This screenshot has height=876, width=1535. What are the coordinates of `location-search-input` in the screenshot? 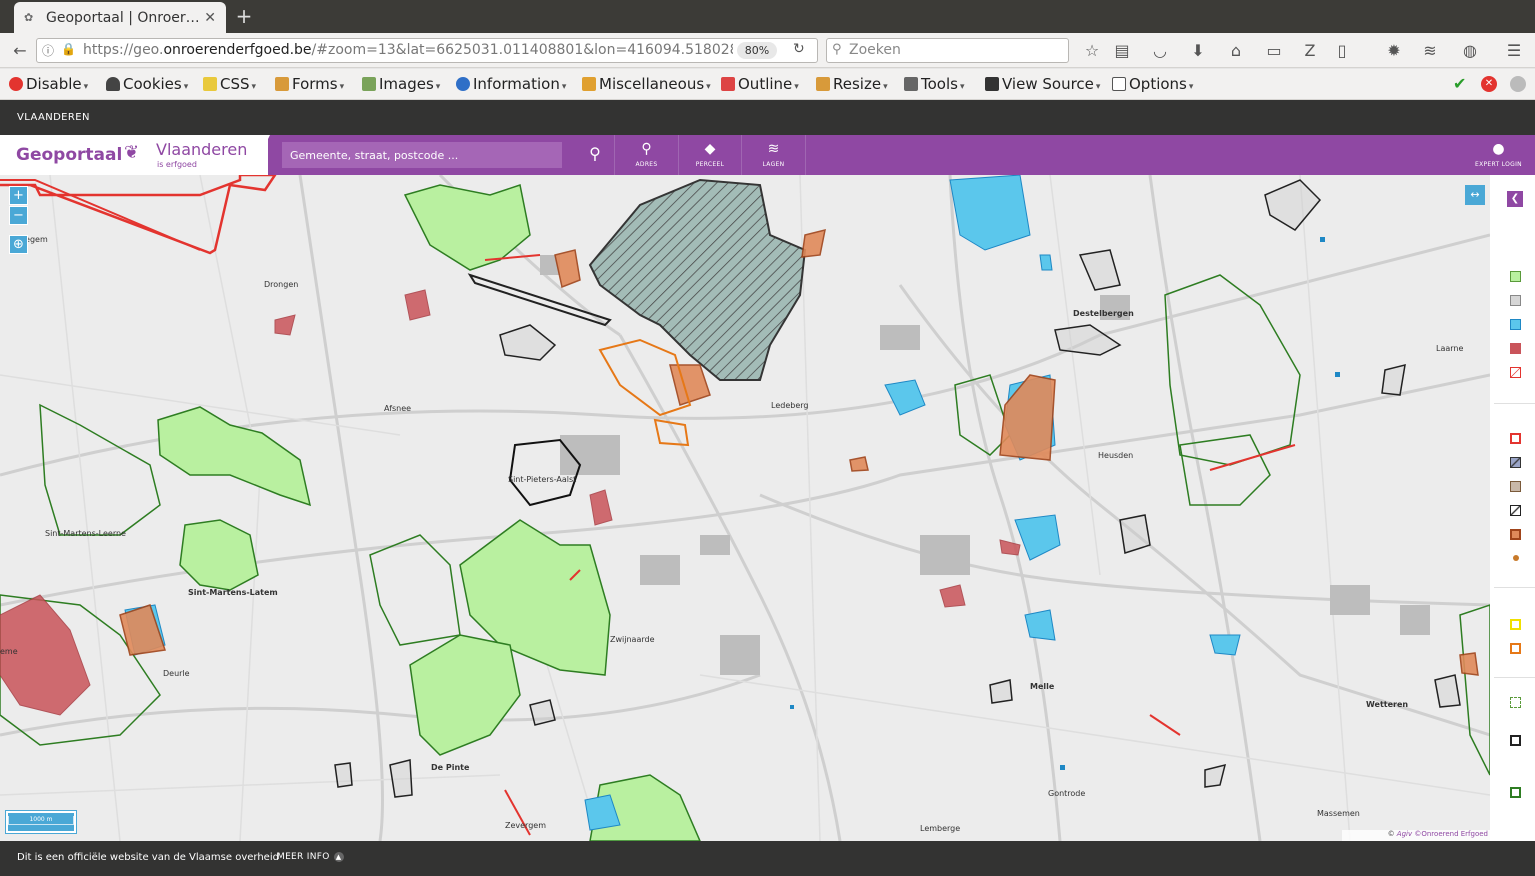 It's located at (422, 155).